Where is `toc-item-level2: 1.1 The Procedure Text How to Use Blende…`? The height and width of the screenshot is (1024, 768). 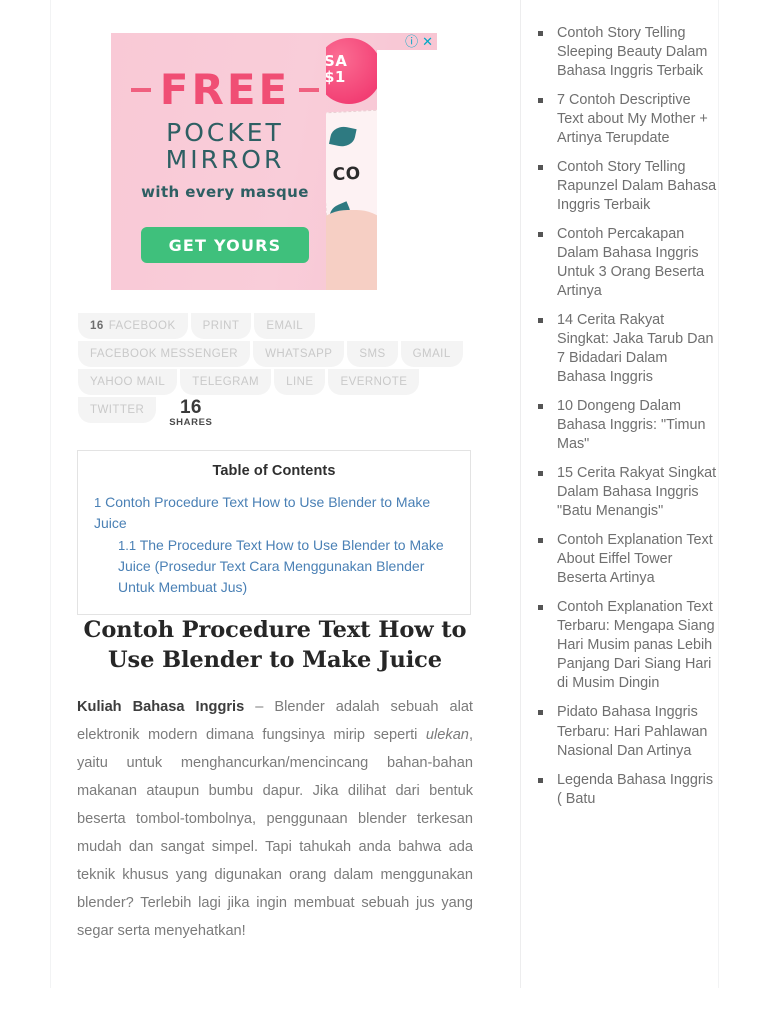
toc-item-level2: 1.1 The Procedure Text How to Use Blende… is located at coordinates (274, 566).